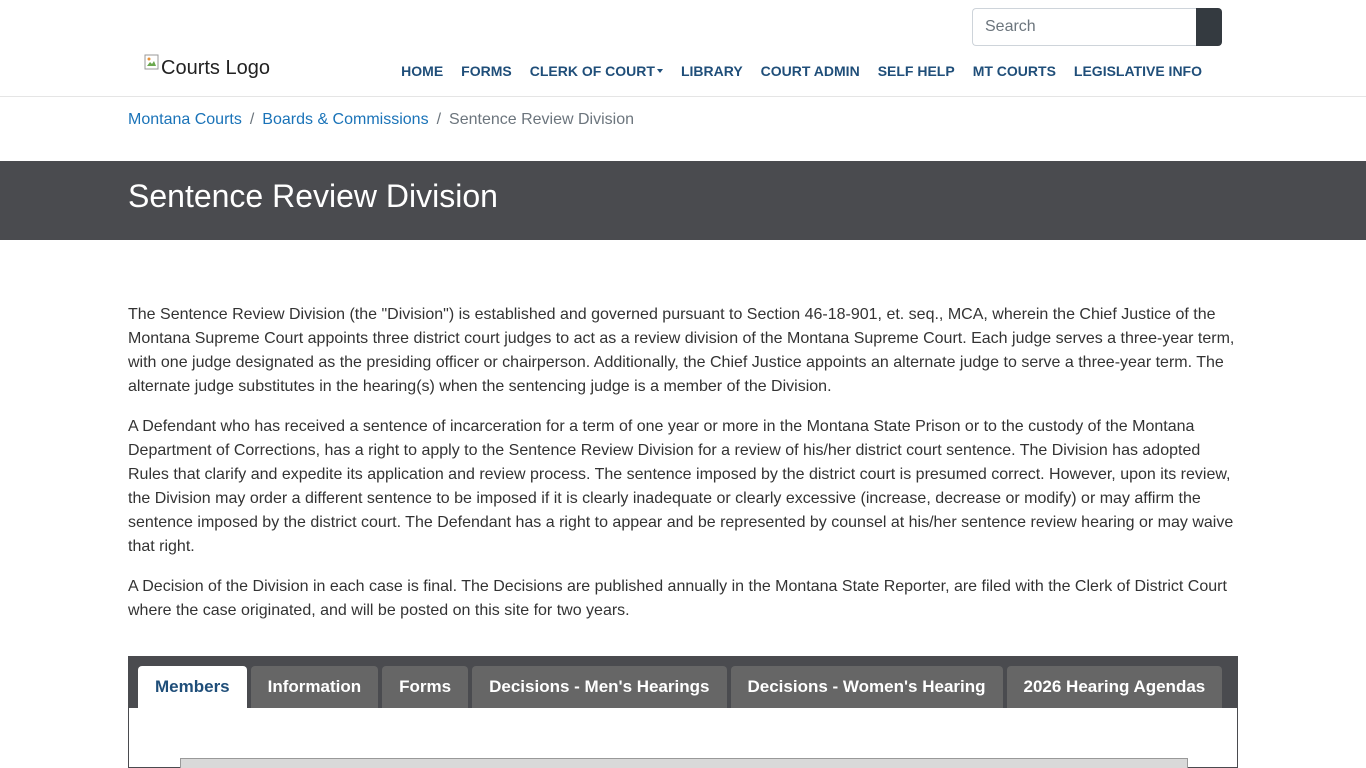  I want to click on page-title: Sentence Review Division, so click(313, 196).